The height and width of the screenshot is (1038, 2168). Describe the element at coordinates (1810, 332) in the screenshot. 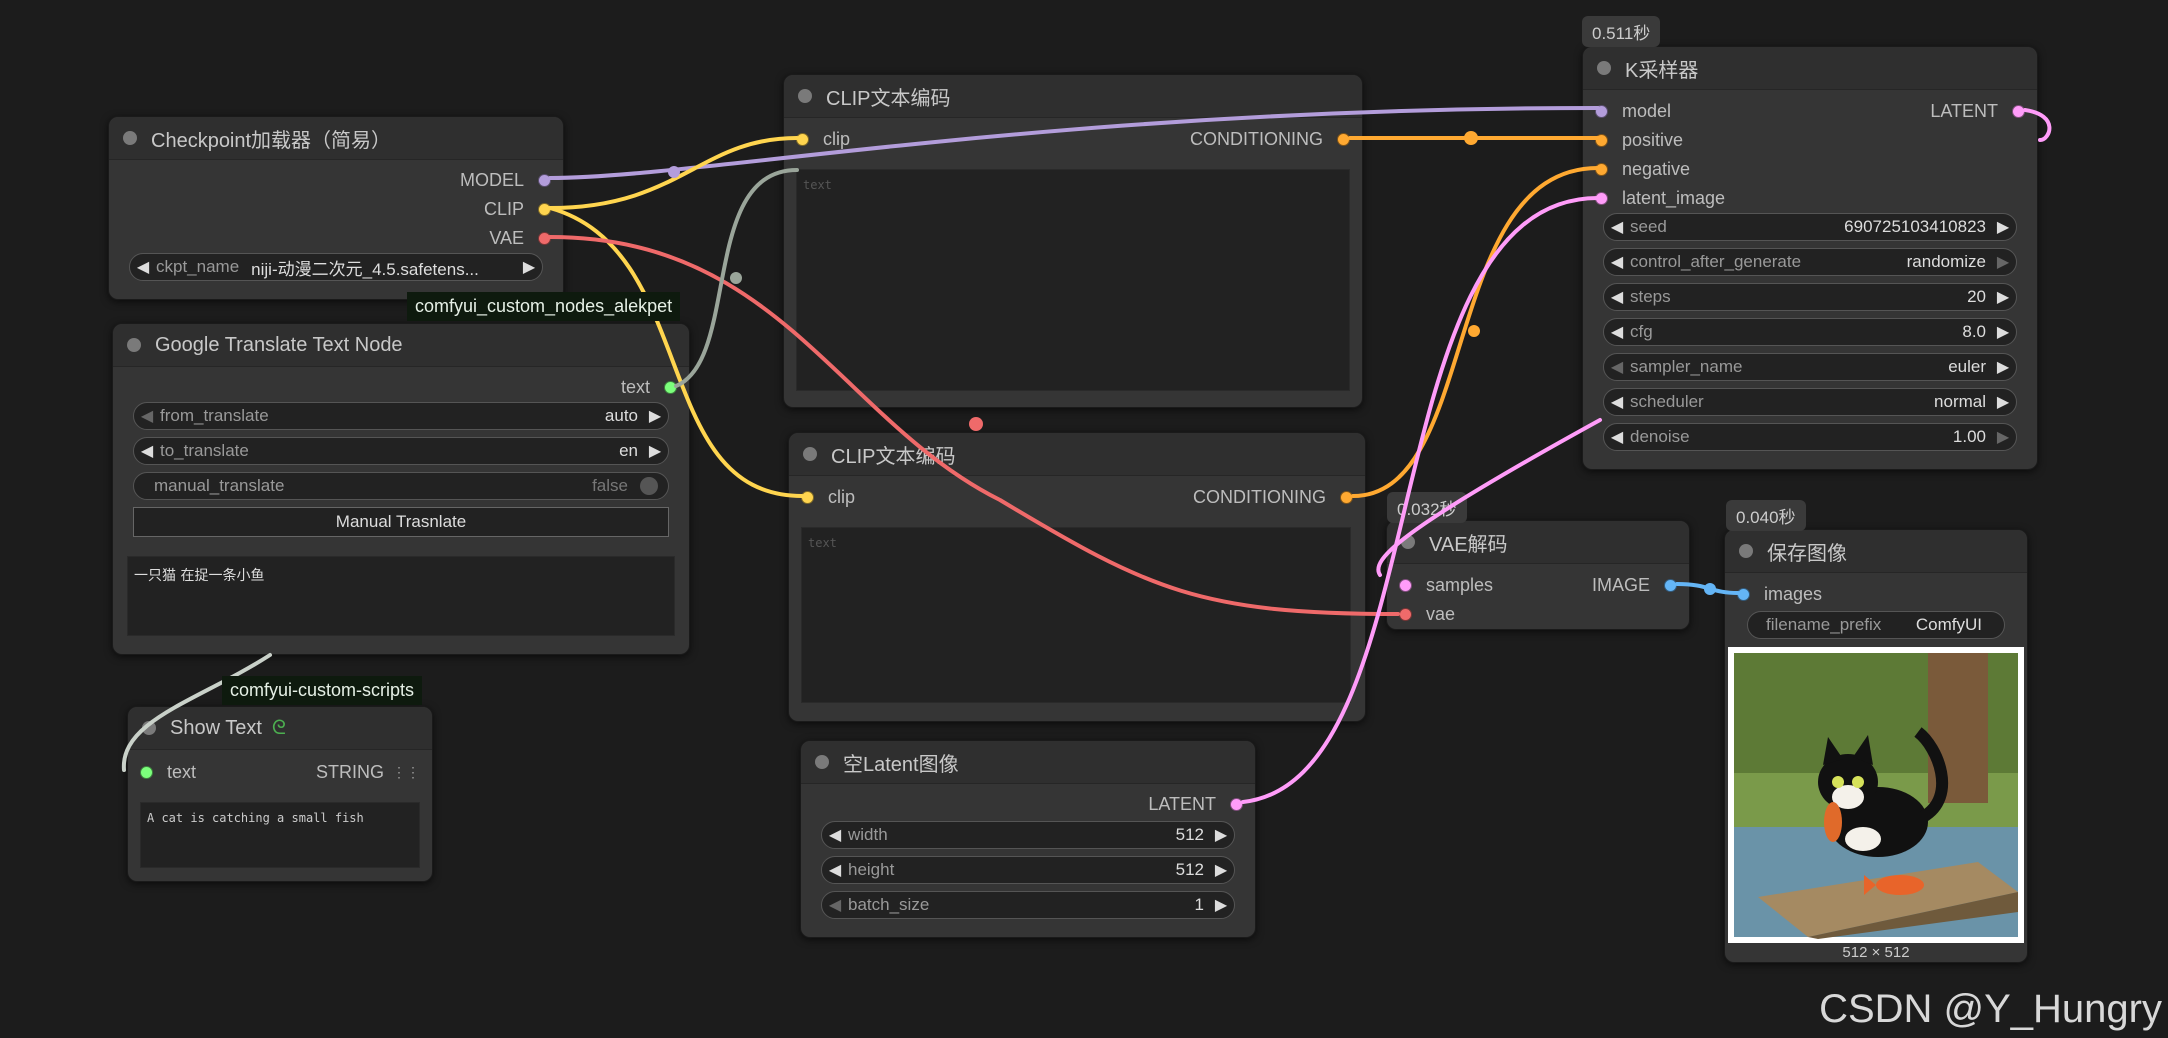

I see `cfg-widget: ◀ cfg 8.0 ▶` at that location.